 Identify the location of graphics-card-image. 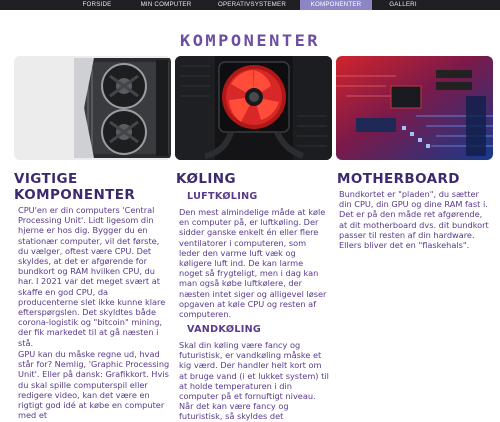
(92, 108).